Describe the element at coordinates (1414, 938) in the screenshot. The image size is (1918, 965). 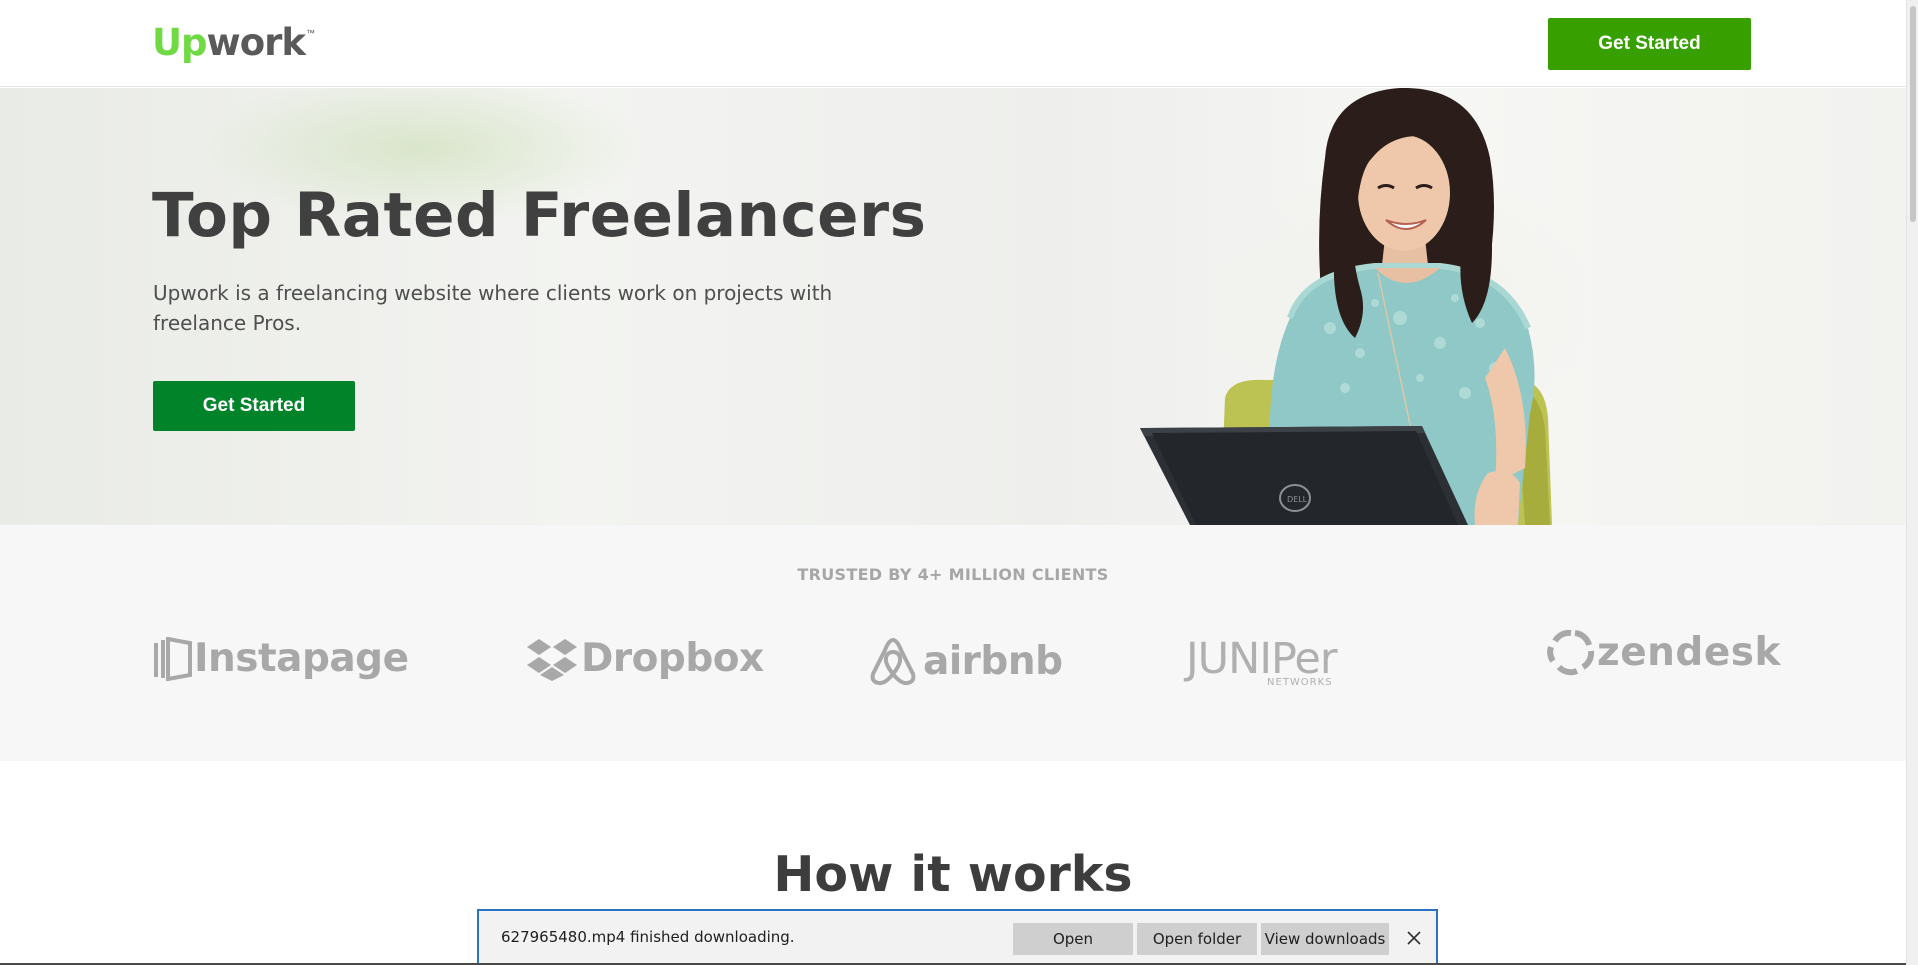
I see `close-icon` at that location.